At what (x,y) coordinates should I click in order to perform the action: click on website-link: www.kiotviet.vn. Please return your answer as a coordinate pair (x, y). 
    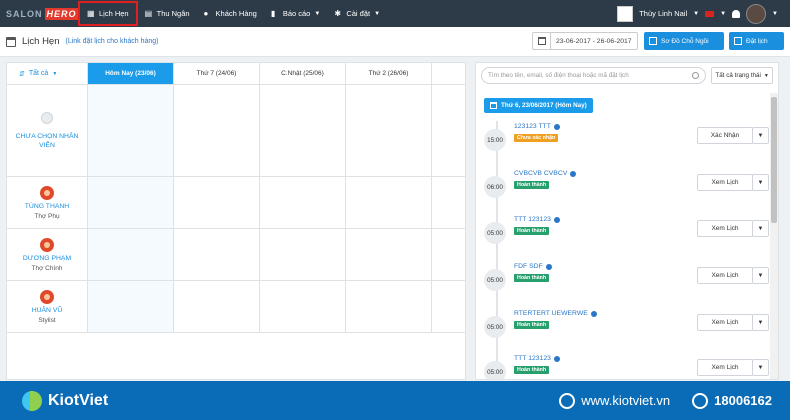
    Looking at the image, I should click on (614, 400).